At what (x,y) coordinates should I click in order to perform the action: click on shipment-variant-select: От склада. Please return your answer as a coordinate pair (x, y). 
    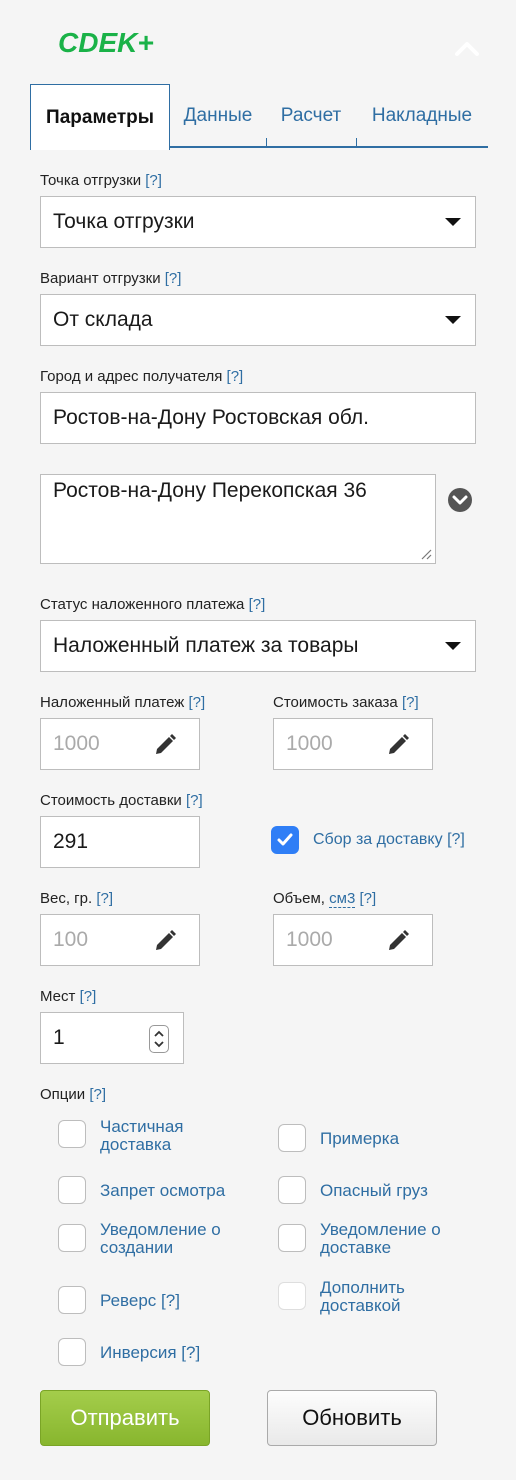
    Looking at the image, I should click on (258, 320).